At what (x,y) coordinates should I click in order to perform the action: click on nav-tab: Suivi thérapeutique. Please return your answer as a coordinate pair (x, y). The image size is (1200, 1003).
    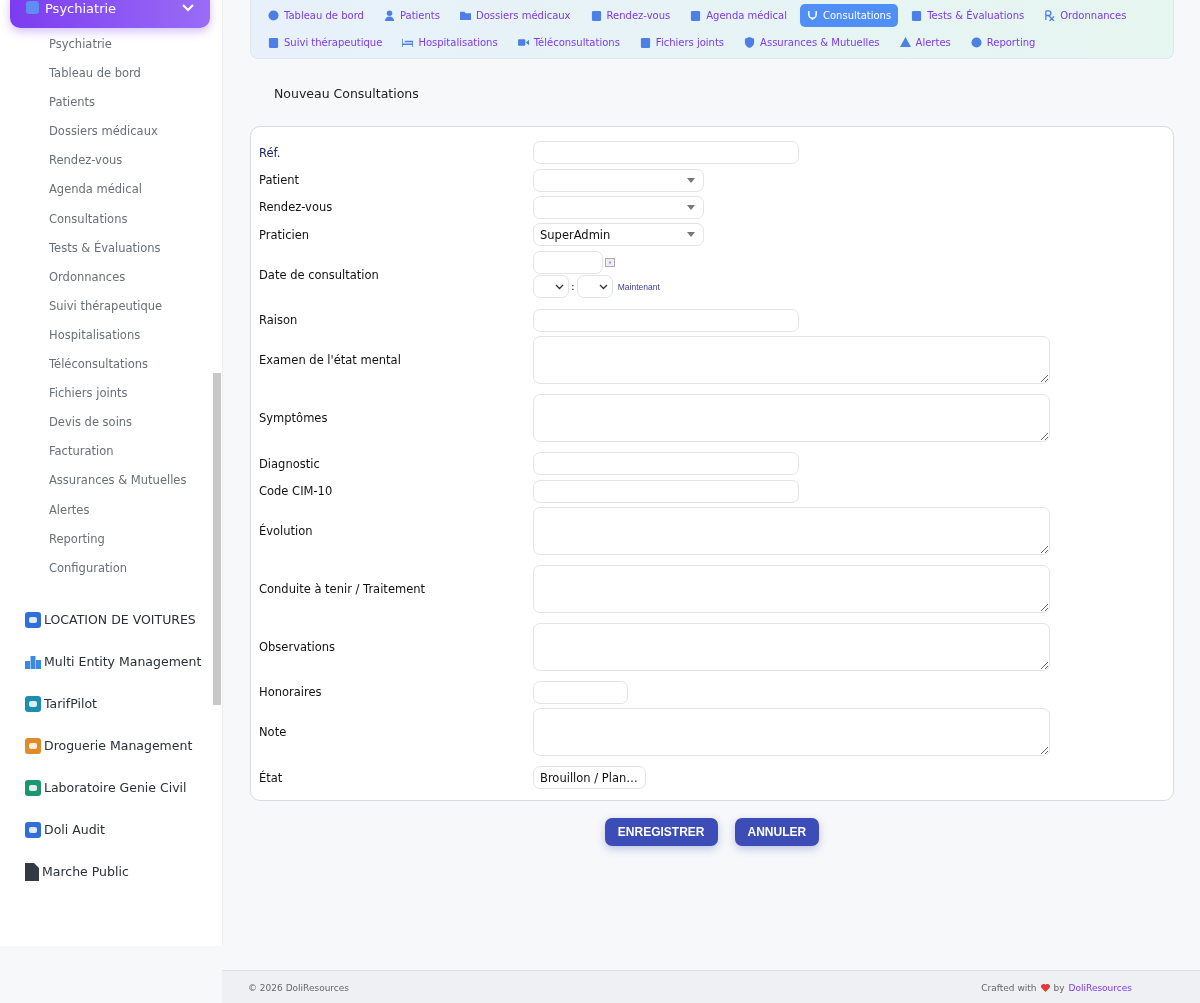
    Looking at the image, I should click on (325, 42).